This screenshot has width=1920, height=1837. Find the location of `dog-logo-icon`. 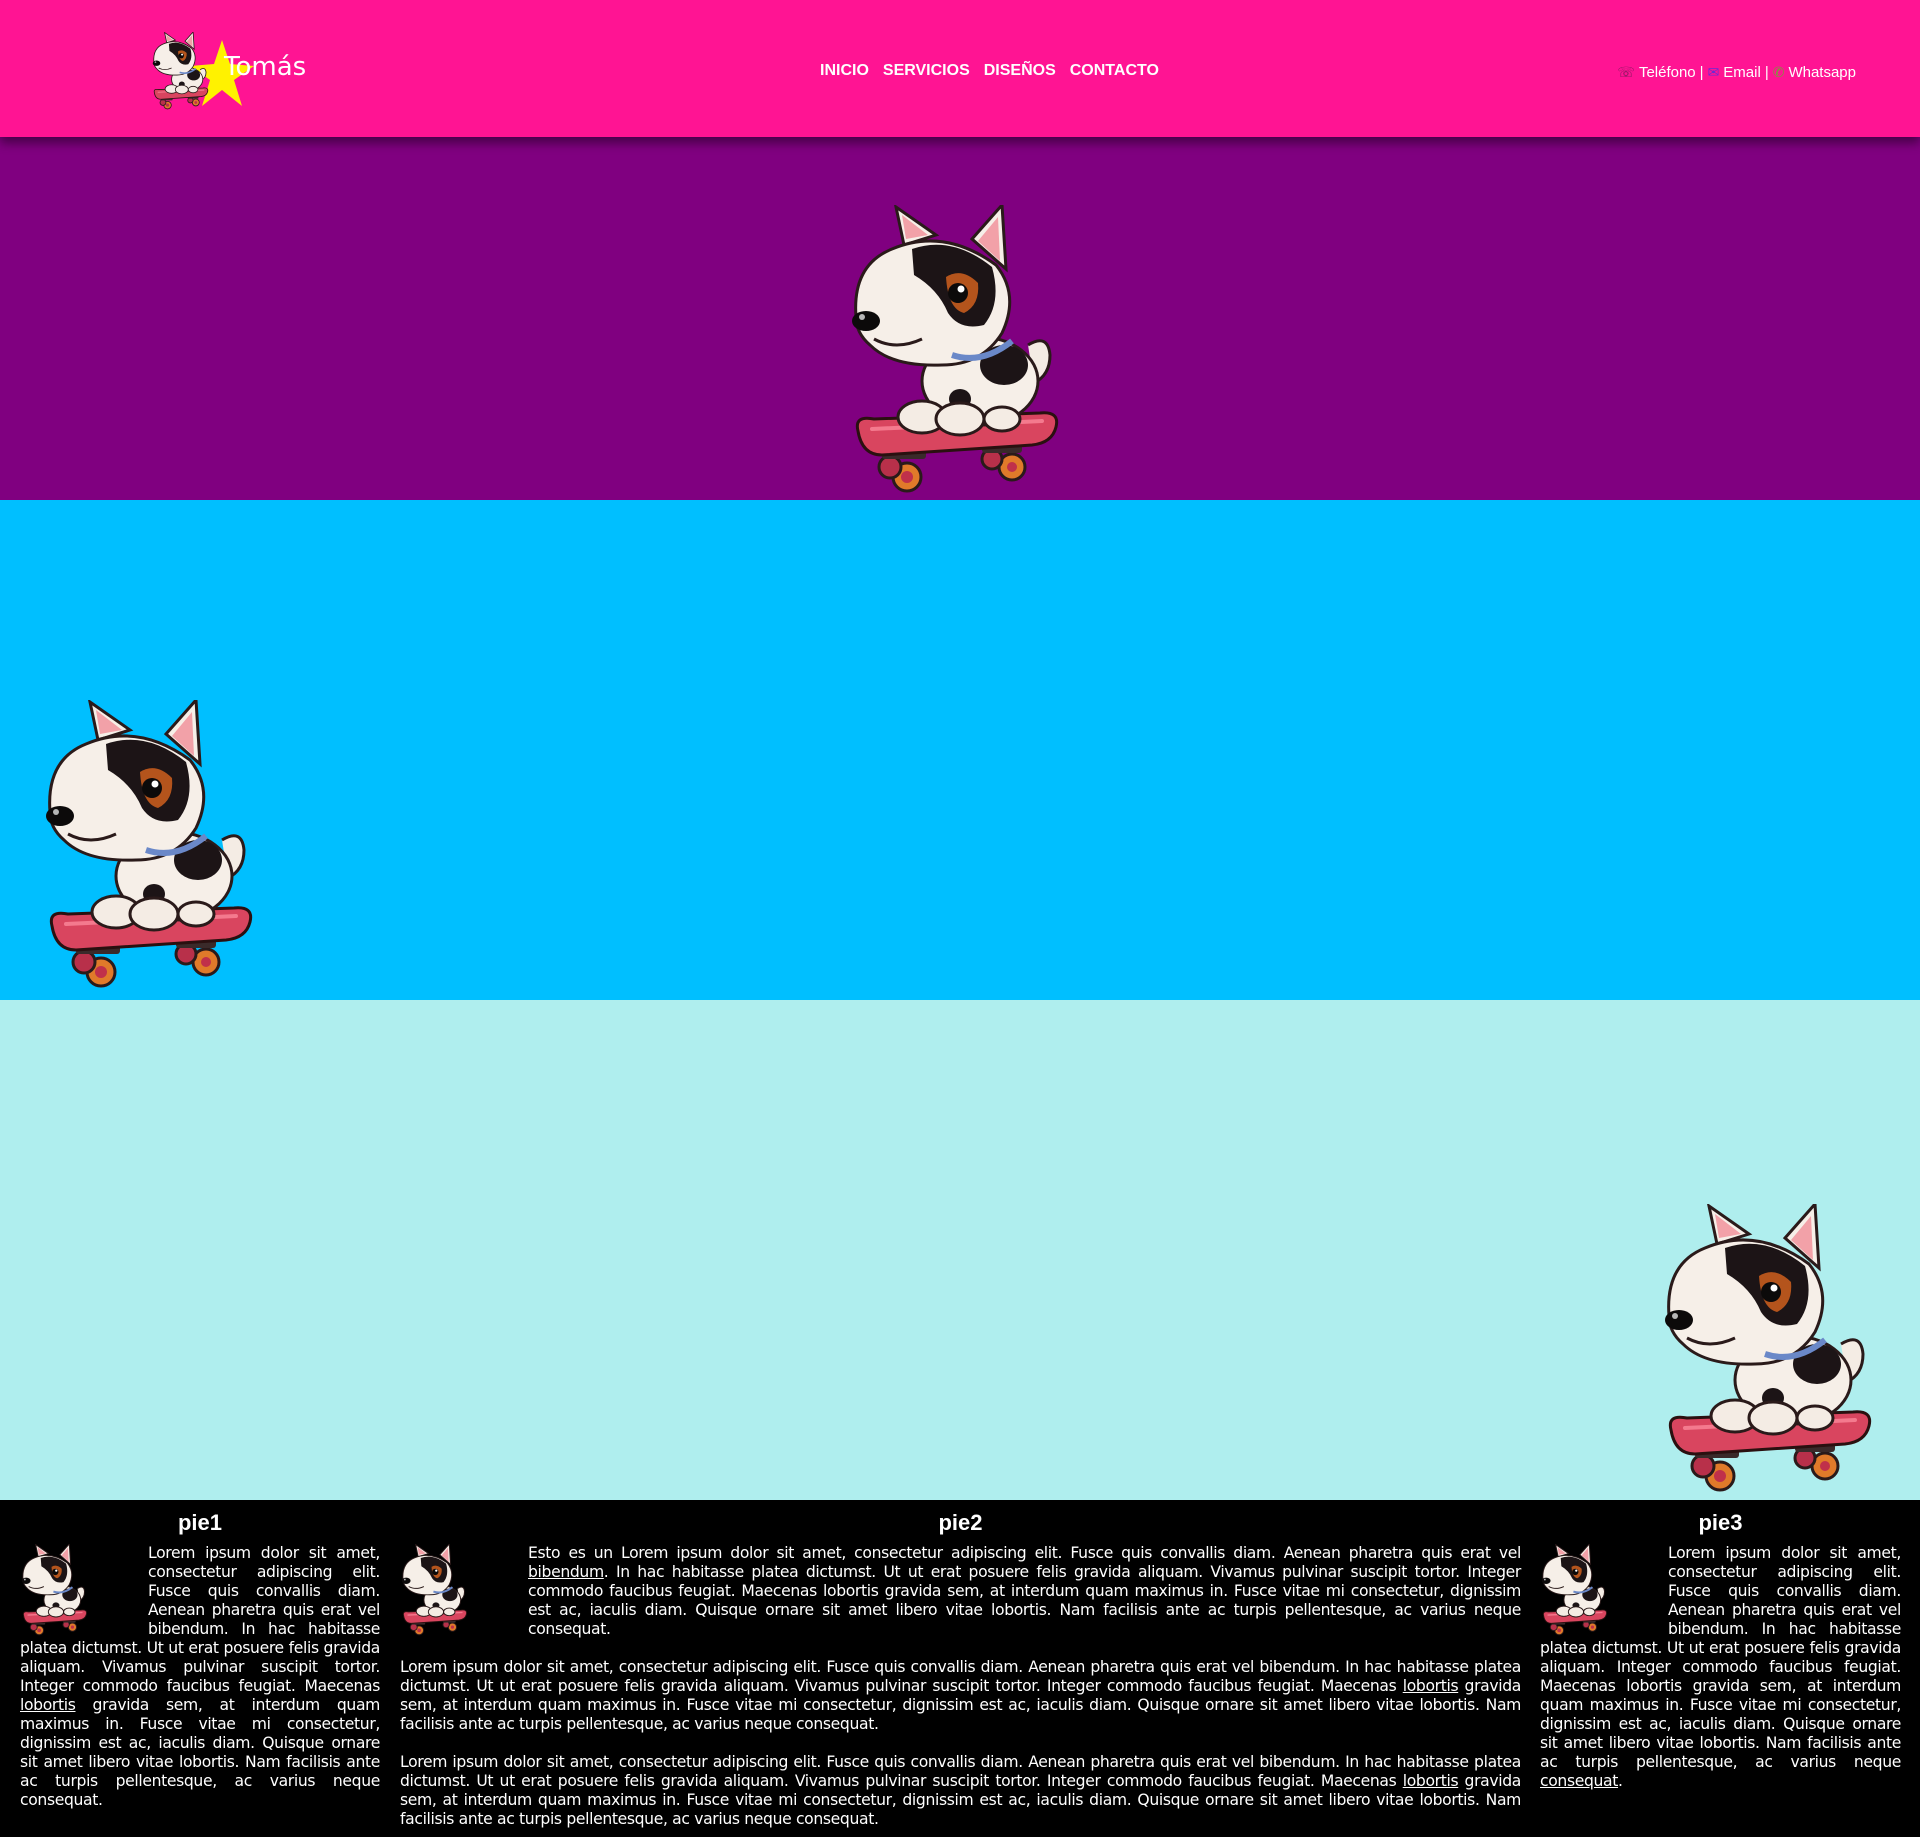

dog-logo-icon is located at coordinates (181, 71).